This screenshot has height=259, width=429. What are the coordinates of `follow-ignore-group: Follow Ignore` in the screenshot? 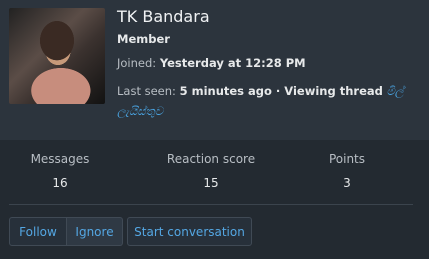 It's located at (66, 231).